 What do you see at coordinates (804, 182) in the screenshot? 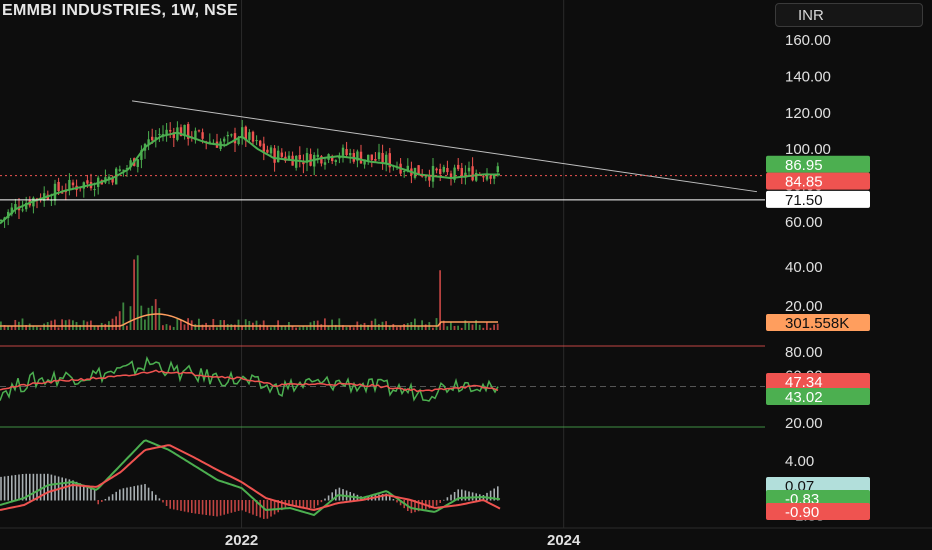
I see `current-price-badge: 84.85` at bounding box center [804, 182].